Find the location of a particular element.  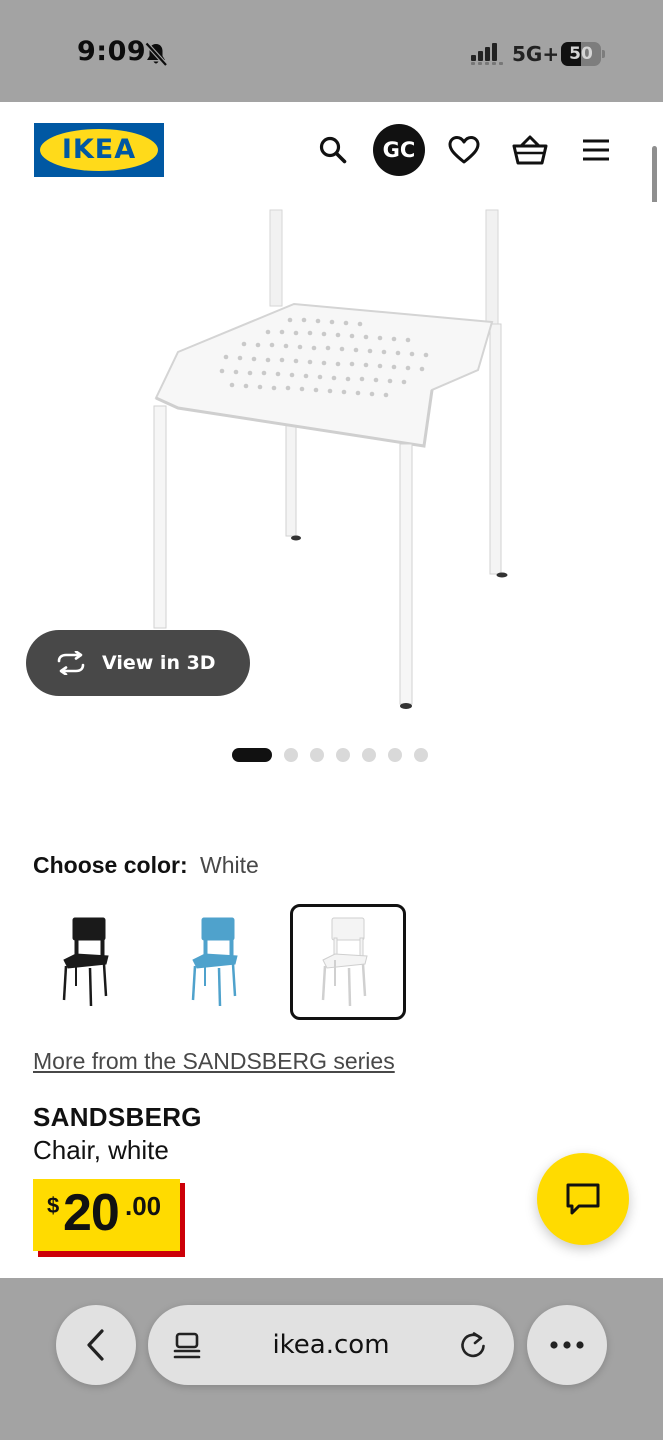

network-type: 5G+ is located at coordinates (536, 54).